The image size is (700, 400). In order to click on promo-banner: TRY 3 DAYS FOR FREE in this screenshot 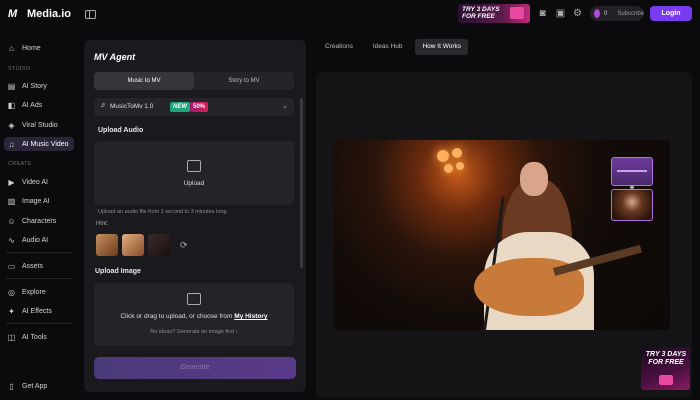, I will do `click(494, 13)`.